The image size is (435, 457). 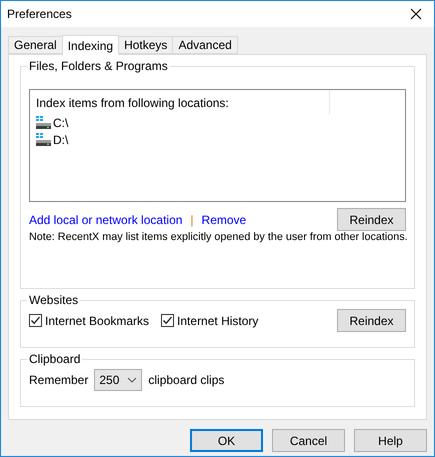 What do you see at coordinates (217, 321) in the screenshot?
I see `checkbox-label: Internet History` at bounding box center [217, 321].